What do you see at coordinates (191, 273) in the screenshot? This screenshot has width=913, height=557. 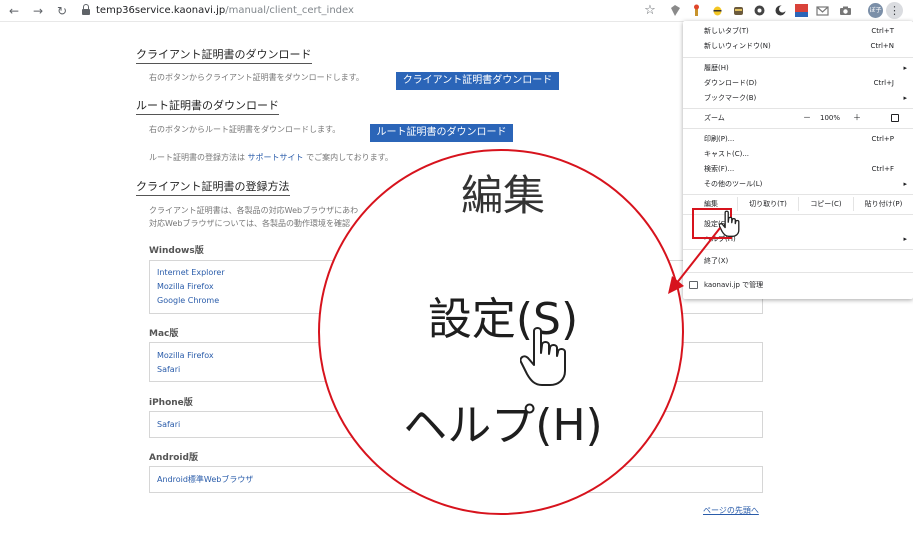 I see `browser-link: Internet Explorer` at bounding box center [191, 273].